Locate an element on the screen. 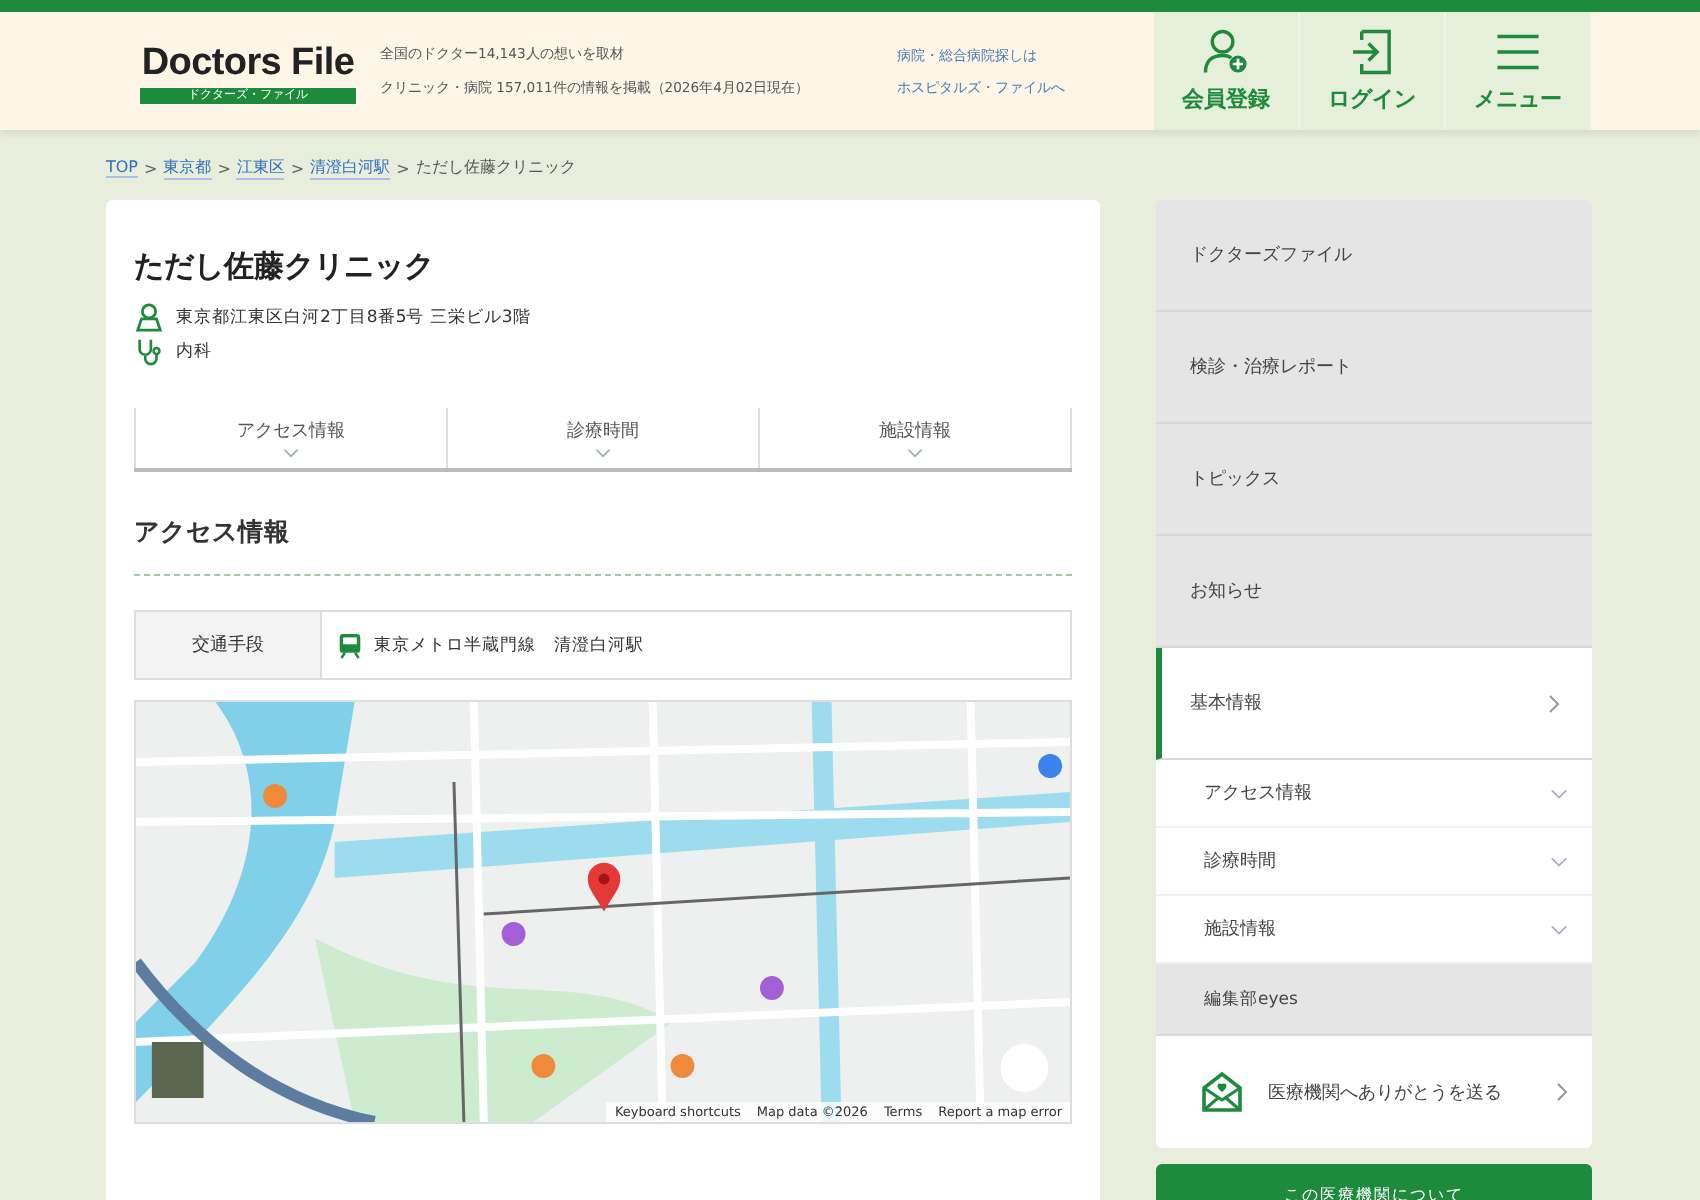  clinic-name: ただし佐藤クリニック is located at coordinates (285, 267).